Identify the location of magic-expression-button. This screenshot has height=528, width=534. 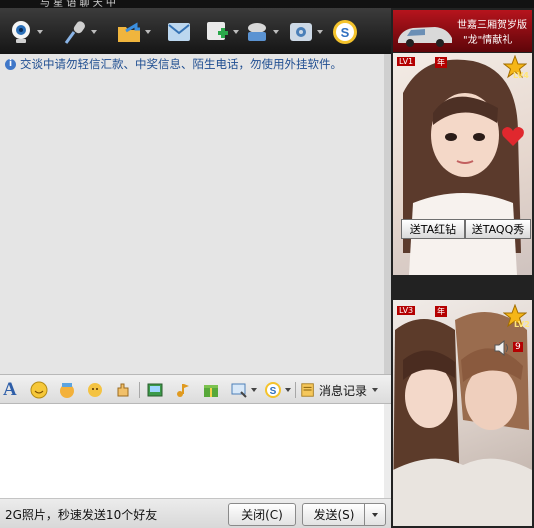
(67, 390).